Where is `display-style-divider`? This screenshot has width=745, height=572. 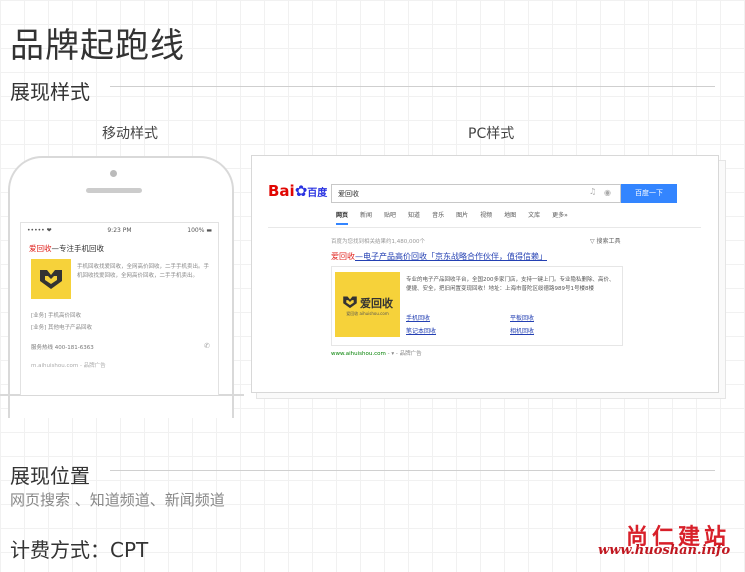 display-style-divider is located at coordinates (412, 86).